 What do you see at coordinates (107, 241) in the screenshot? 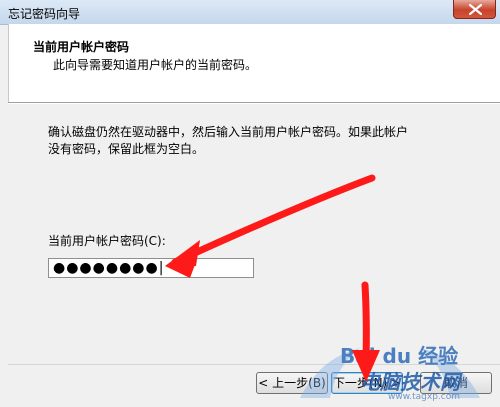
I see `password-label: 当前用户帐户密码(C):` at bounding box center [107, 241].